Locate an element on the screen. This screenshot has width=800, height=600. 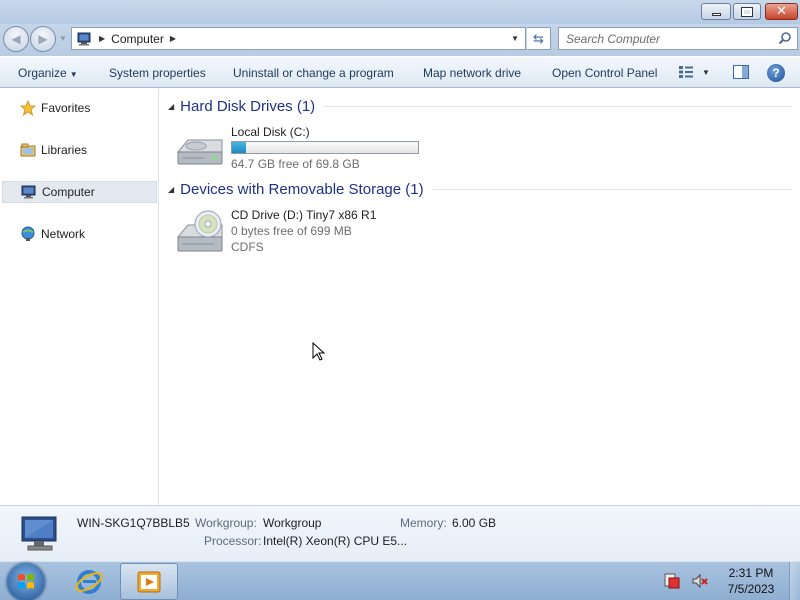
group-header-hard-disk-drives: ◢ Hard Disk Drives (1) is located at coordinates (480, 106).